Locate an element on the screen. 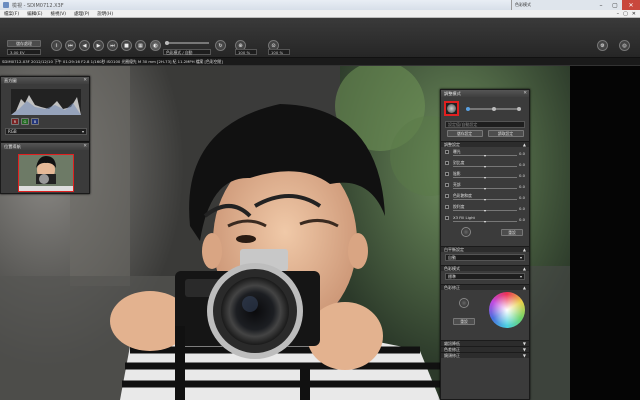  fit-value-field: 100 % is located at coordinates (279, 52).